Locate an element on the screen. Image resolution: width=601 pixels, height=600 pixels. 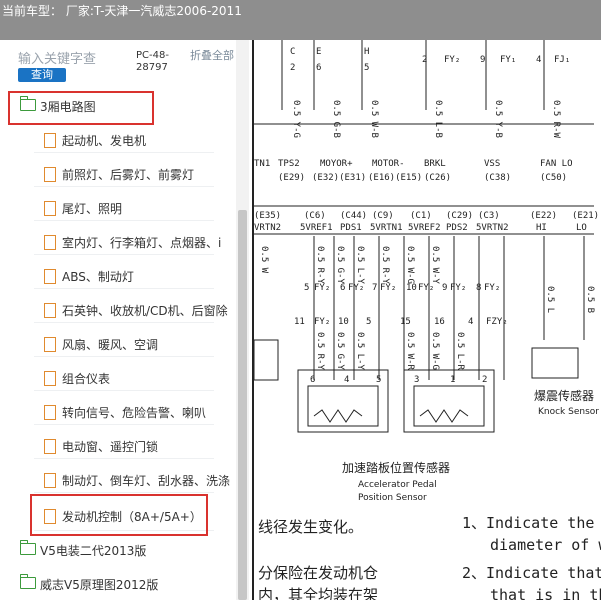
sensor-pin: 4 is located at coordinates (346, 380).